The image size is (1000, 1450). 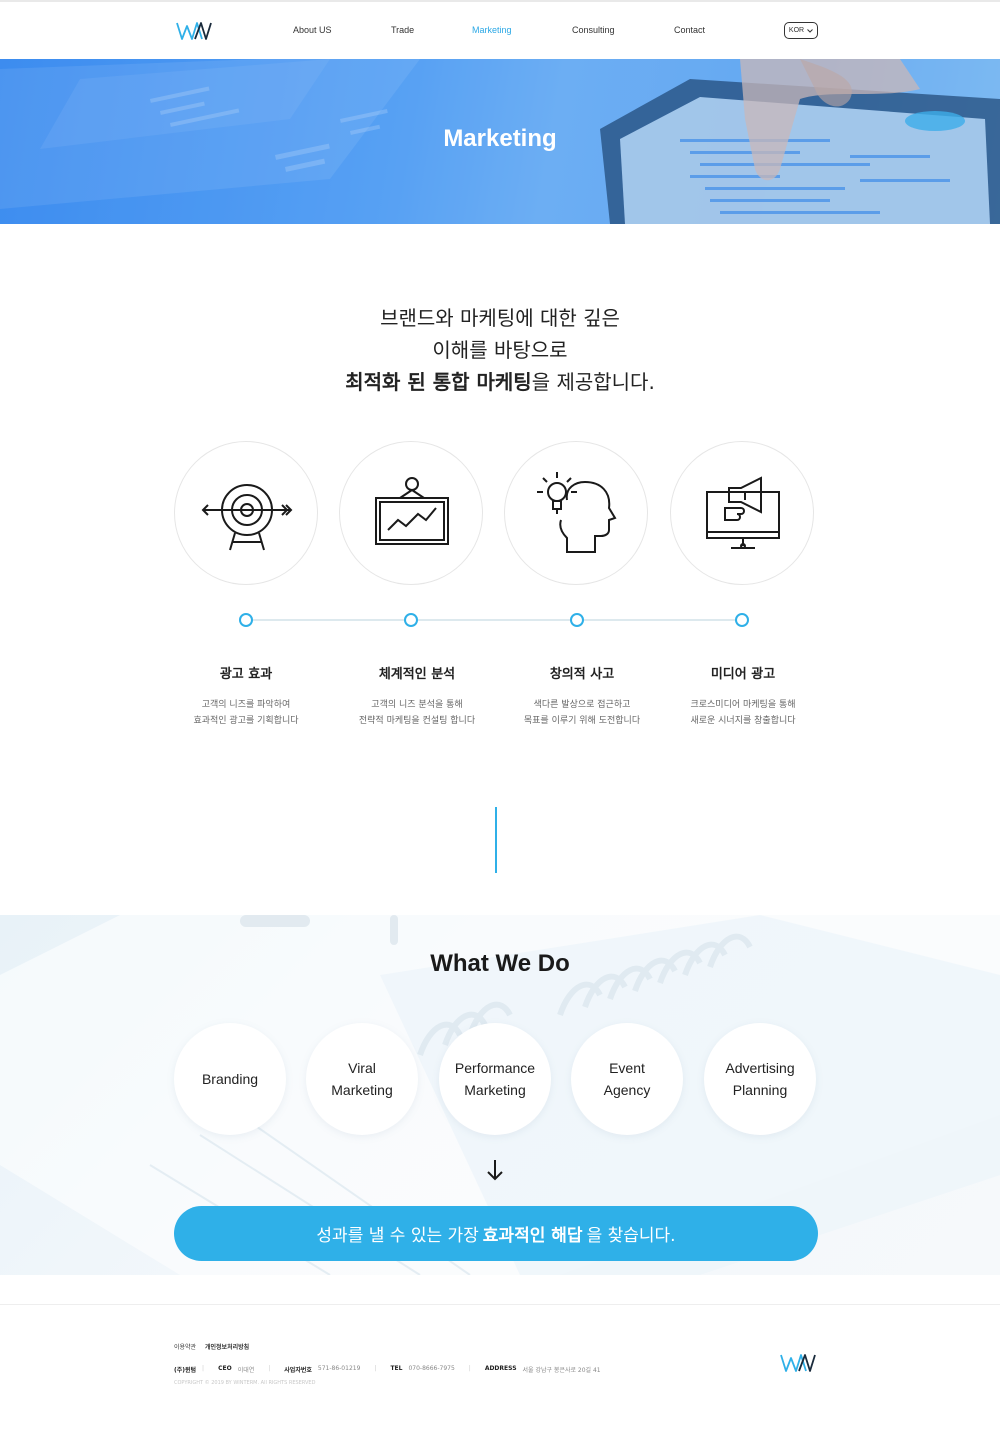 What do you see at coordinates (743, 674) in the screenshot?
I see `feature-title: 미디어 광고` at bounding box center [743, 674].